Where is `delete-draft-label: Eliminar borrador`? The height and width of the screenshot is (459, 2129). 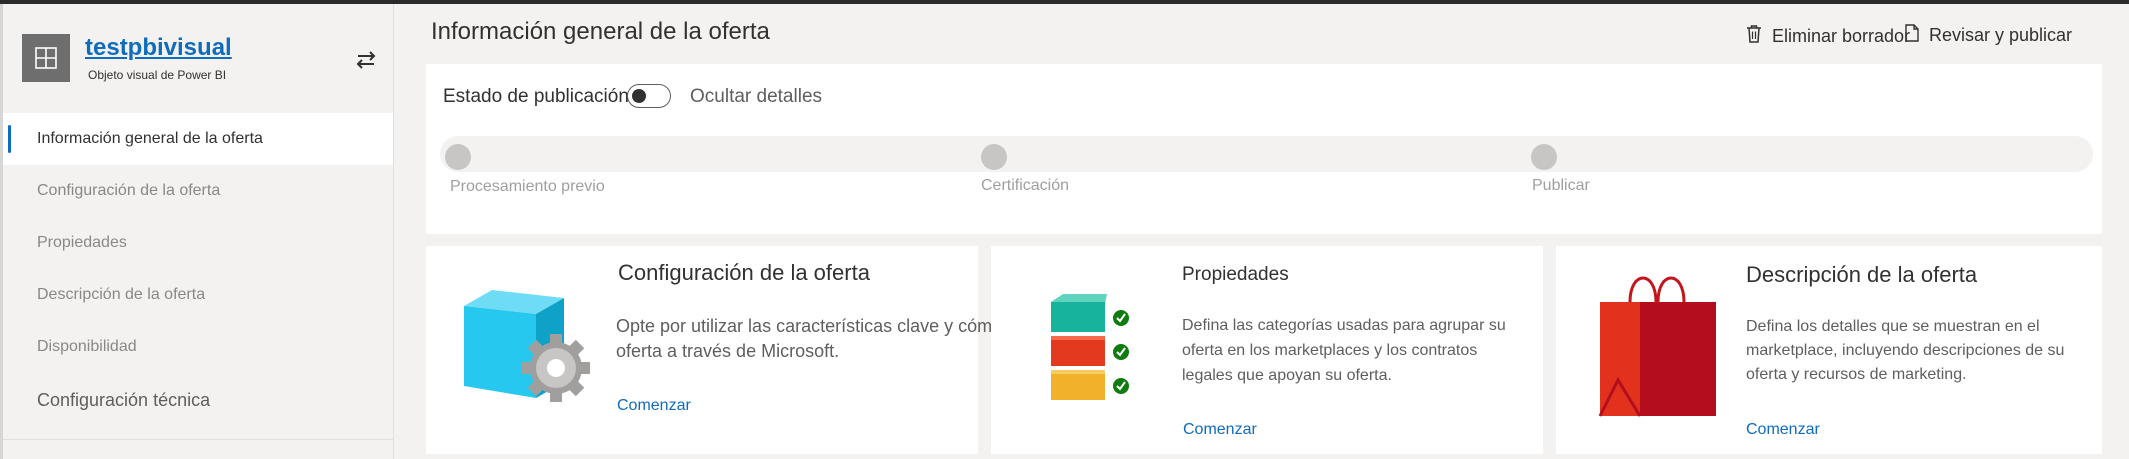
delete-draft-label: Eliminar borrador is located at coordinates (1841, 35).